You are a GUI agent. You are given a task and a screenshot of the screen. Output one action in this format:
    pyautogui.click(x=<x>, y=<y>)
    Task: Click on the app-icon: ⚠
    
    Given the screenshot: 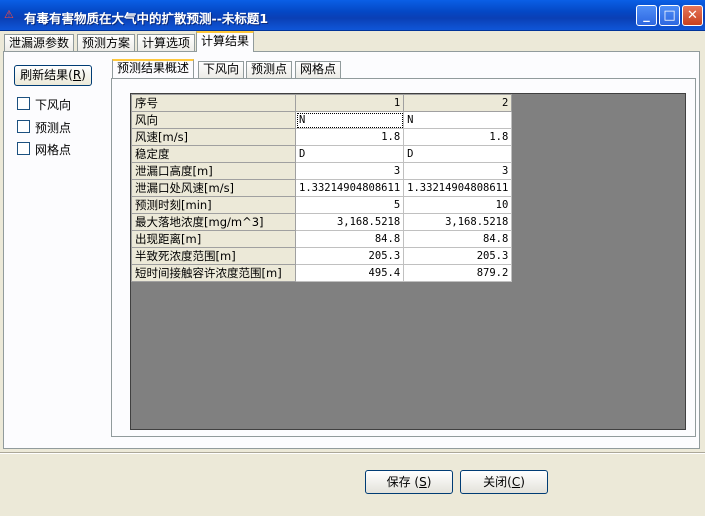 What is the action you would take?
    pyautogui.click(x=9, y=14)
    